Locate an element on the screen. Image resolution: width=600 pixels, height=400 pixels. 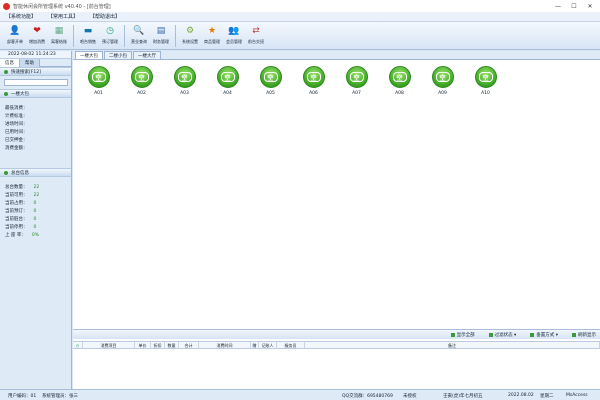
left-tabs: 信息 帮助 is located at coordinates (35, 63).